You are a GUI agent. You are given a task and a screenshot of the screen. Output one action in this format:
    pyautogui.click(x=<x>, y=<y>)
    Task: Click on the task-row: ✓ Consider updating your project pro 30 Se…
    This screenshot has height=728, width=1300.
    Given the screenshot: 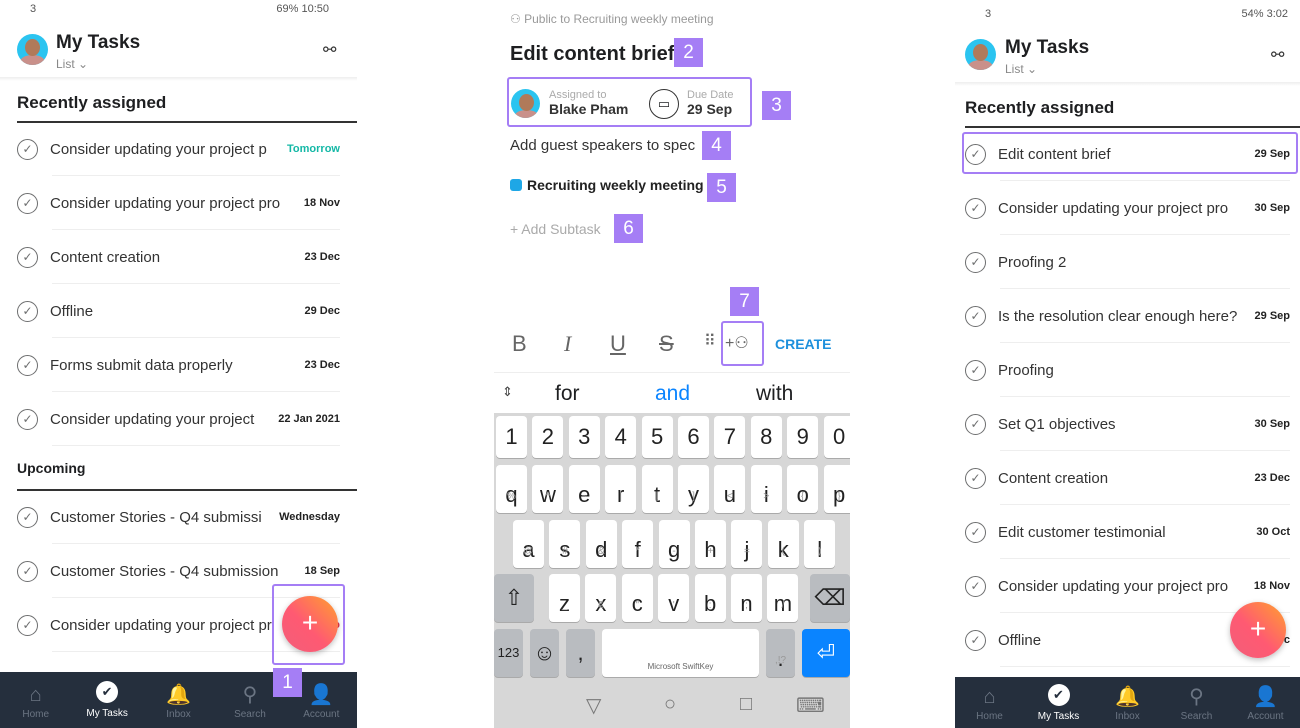 What is the action you would take?
    pyautogui.click(x=1127, y=208)
    